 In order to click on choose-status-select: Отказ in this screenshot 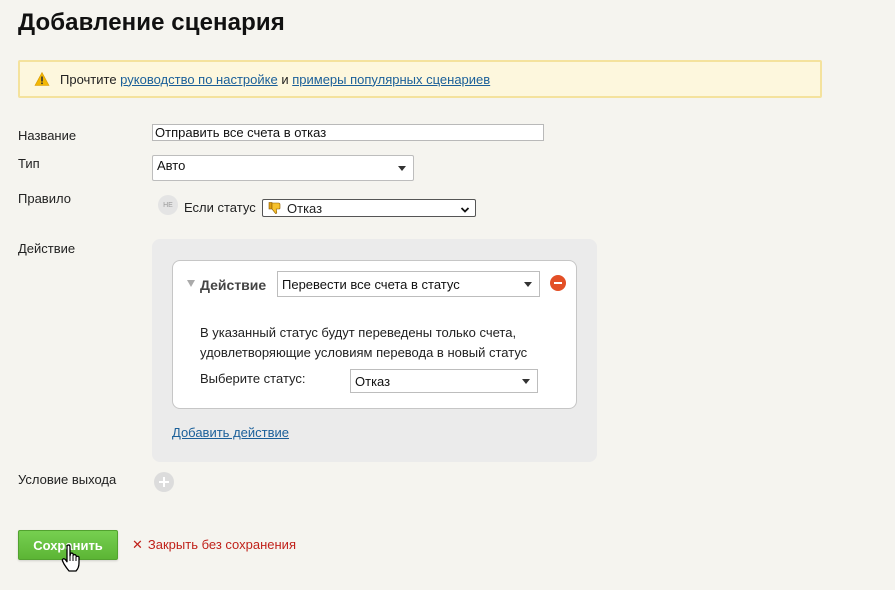, I will do `click(444, 381)`.